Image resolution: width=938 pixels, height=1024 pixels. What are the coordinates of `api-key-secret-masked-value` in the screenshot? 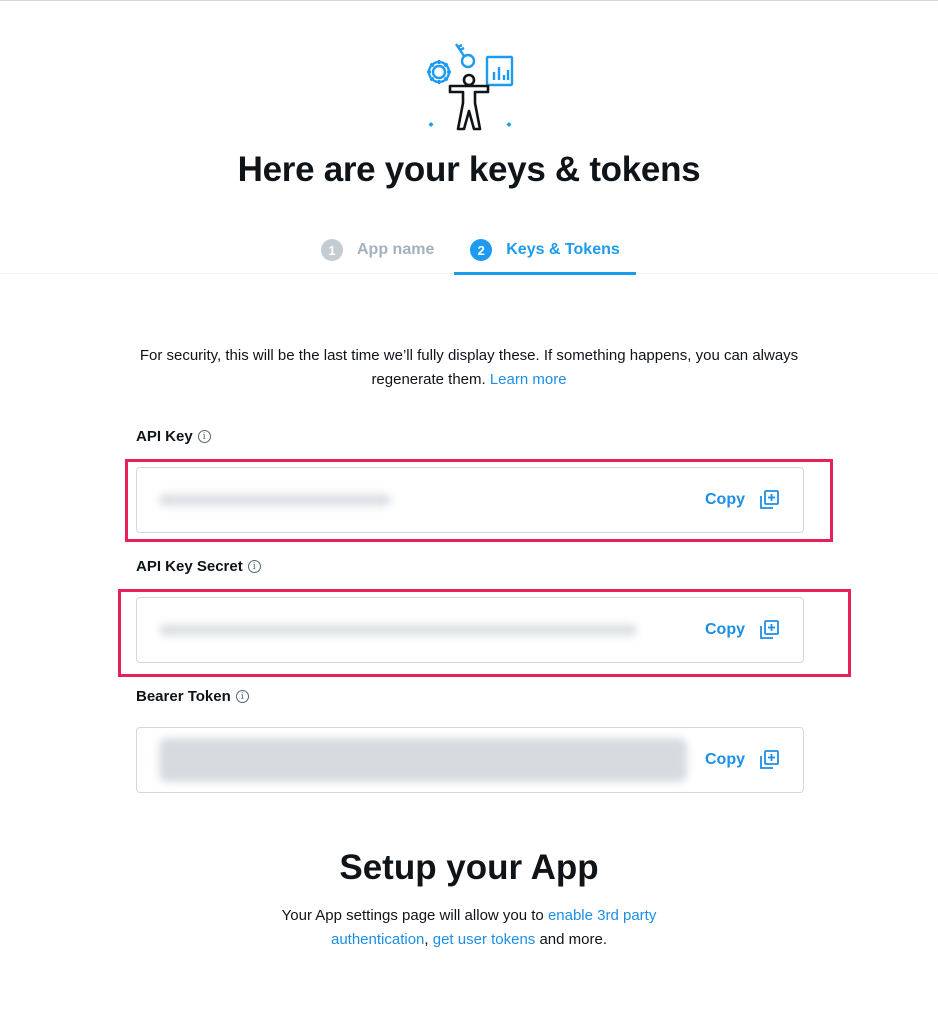 It's located at (398, 630).